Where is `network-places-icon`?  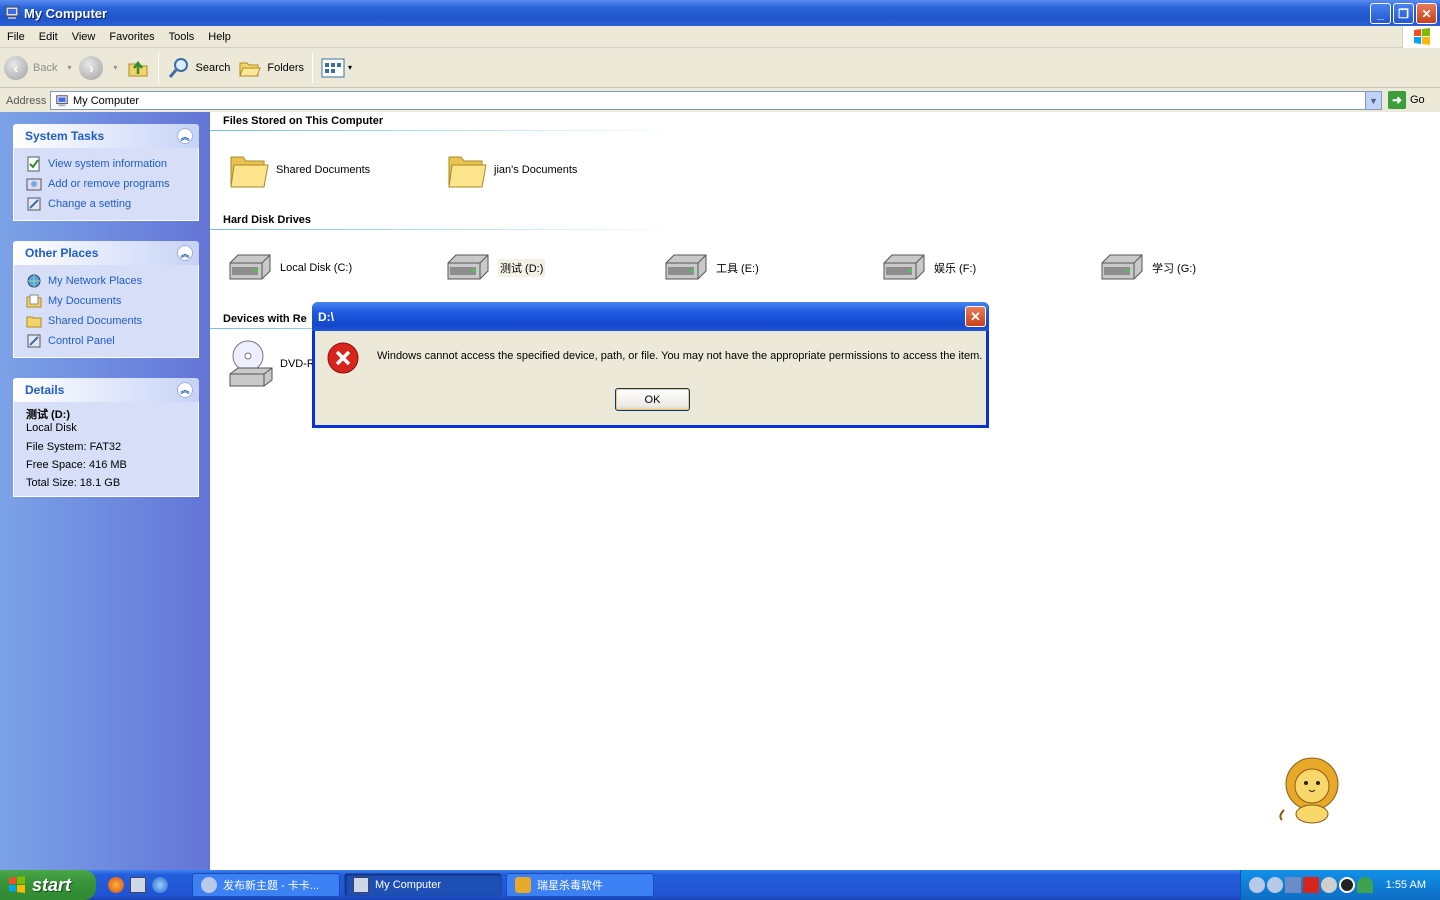
network-places-icon is located at coordinates (34, 281).